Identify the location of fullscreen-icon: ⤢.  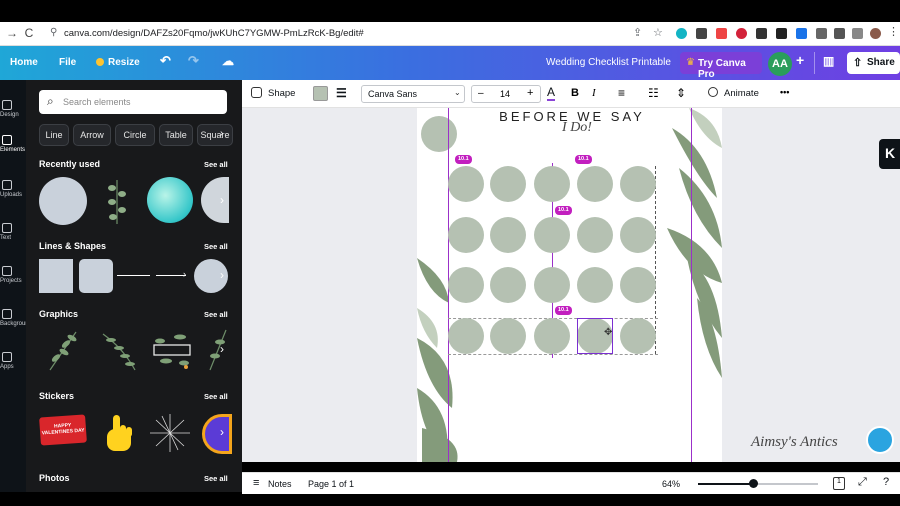
(862, 482).